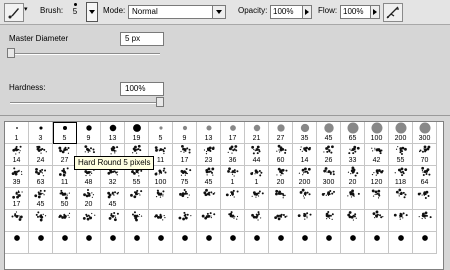 This screenshot has height=270, width=450. I want to click on brush-preset-cell: 19, so click(137, 133).